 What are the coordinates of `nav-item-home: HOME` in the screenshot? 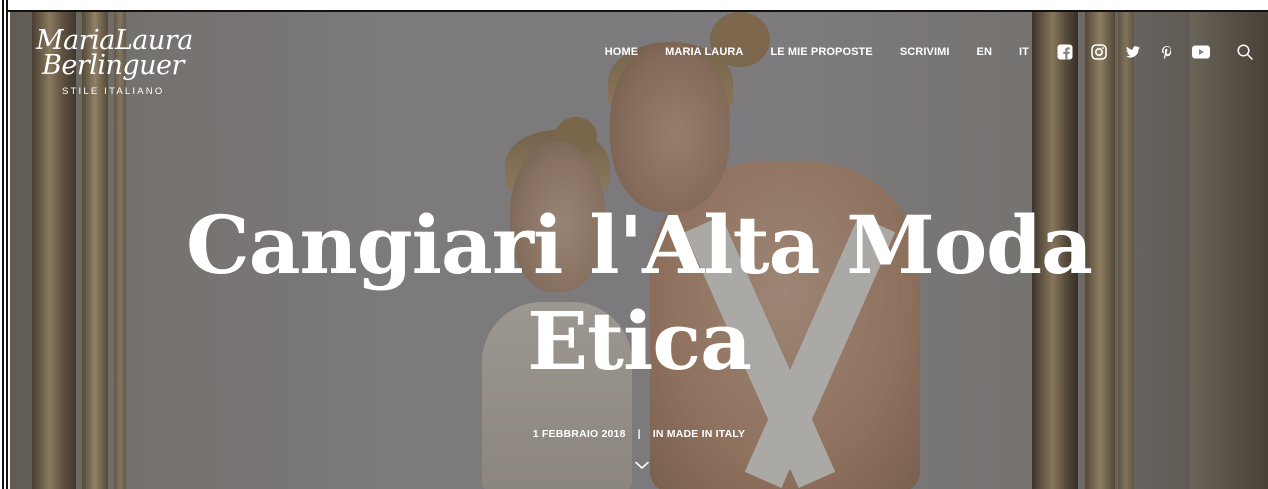 It's located at (621, 52).